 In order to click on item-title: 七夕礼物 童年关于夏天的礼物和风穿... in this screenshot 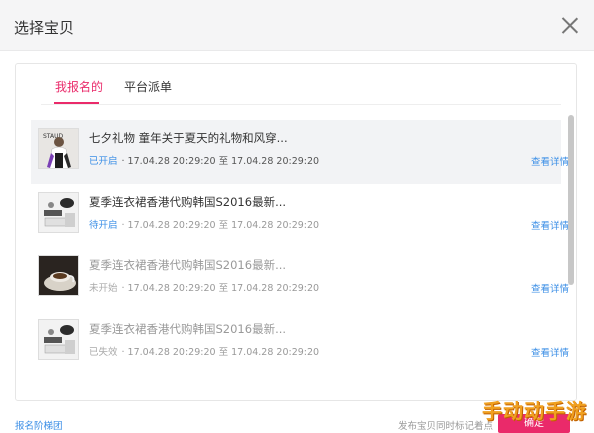, I will do `click(188, 138)`.